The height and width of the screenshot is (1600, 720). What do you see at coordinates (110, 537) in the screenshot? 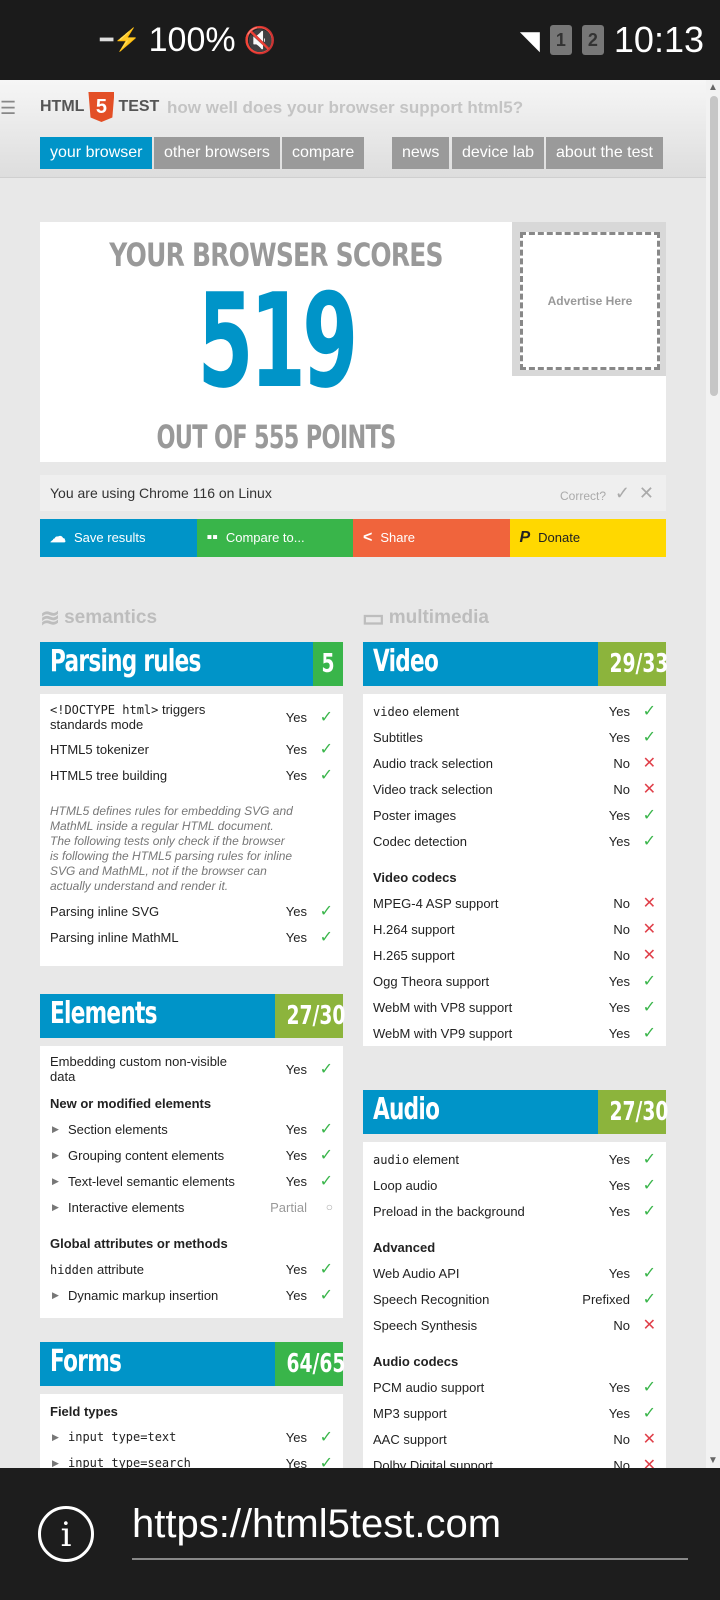
I see `save-results-label: Save results` at bounding box center [110, 537].